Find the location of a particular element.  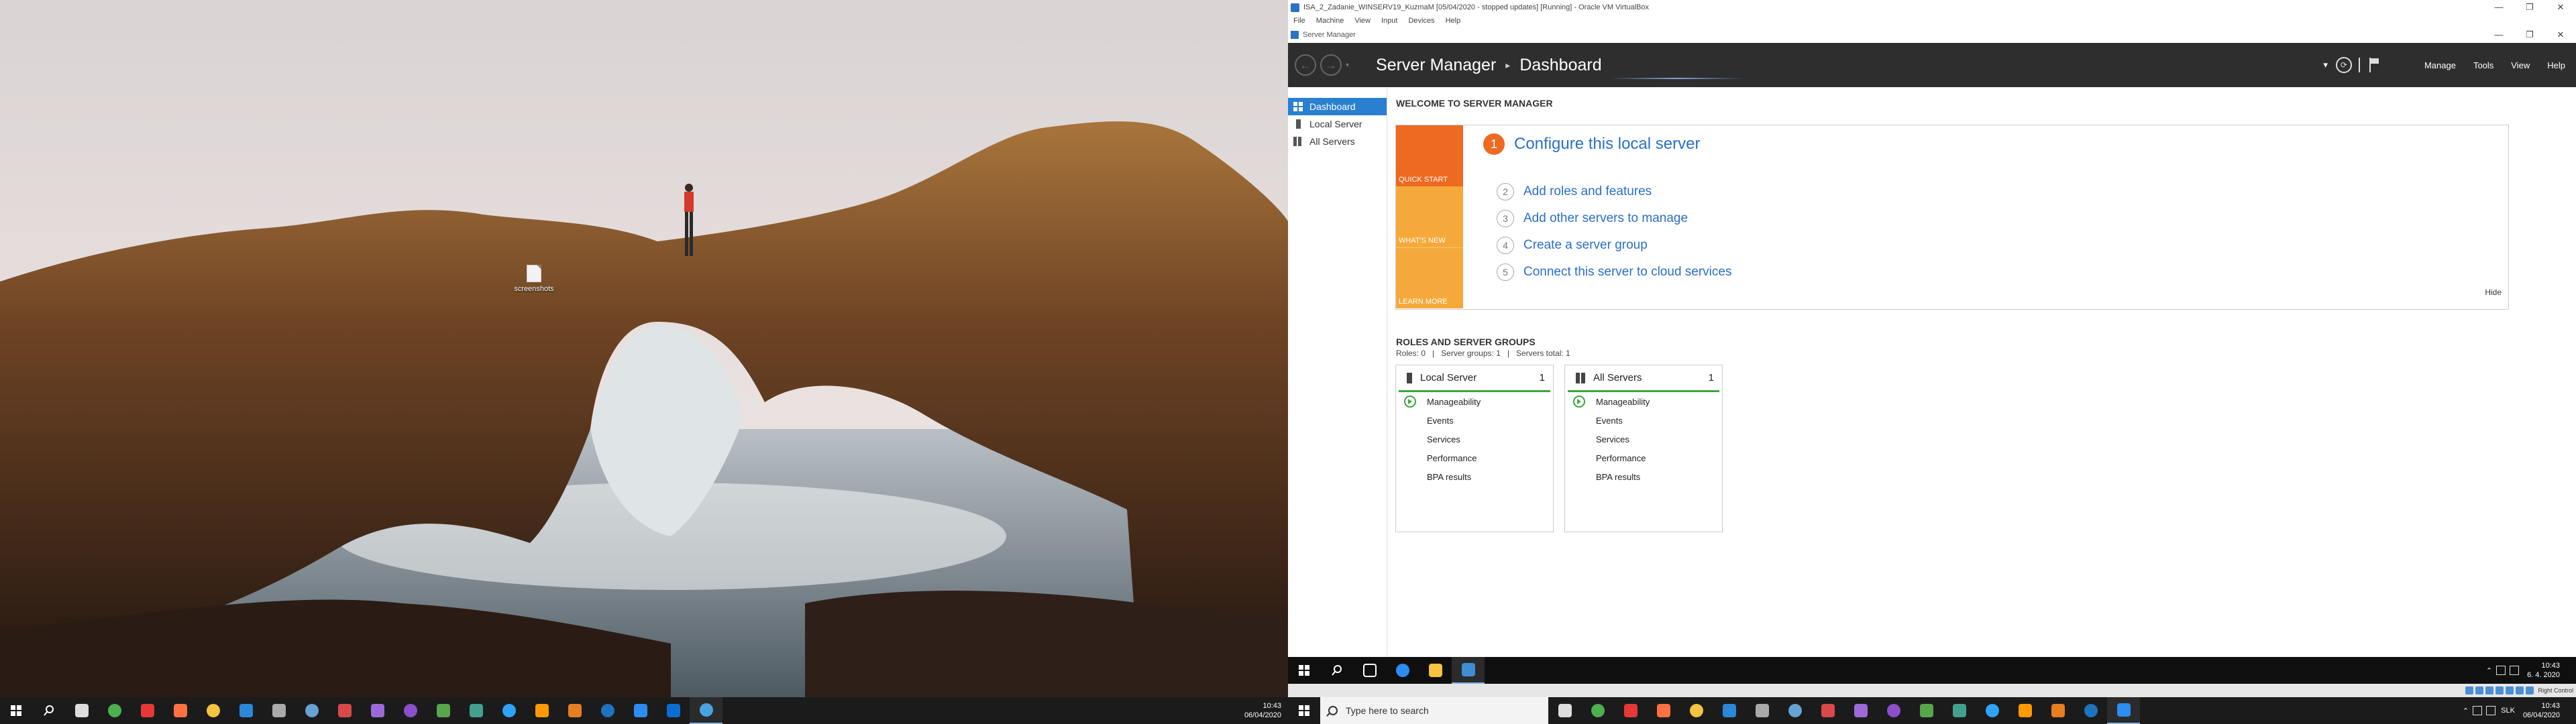

connect-cloud-link: 5 Connect this server to cloud services is located at coordinates (1614, 272).